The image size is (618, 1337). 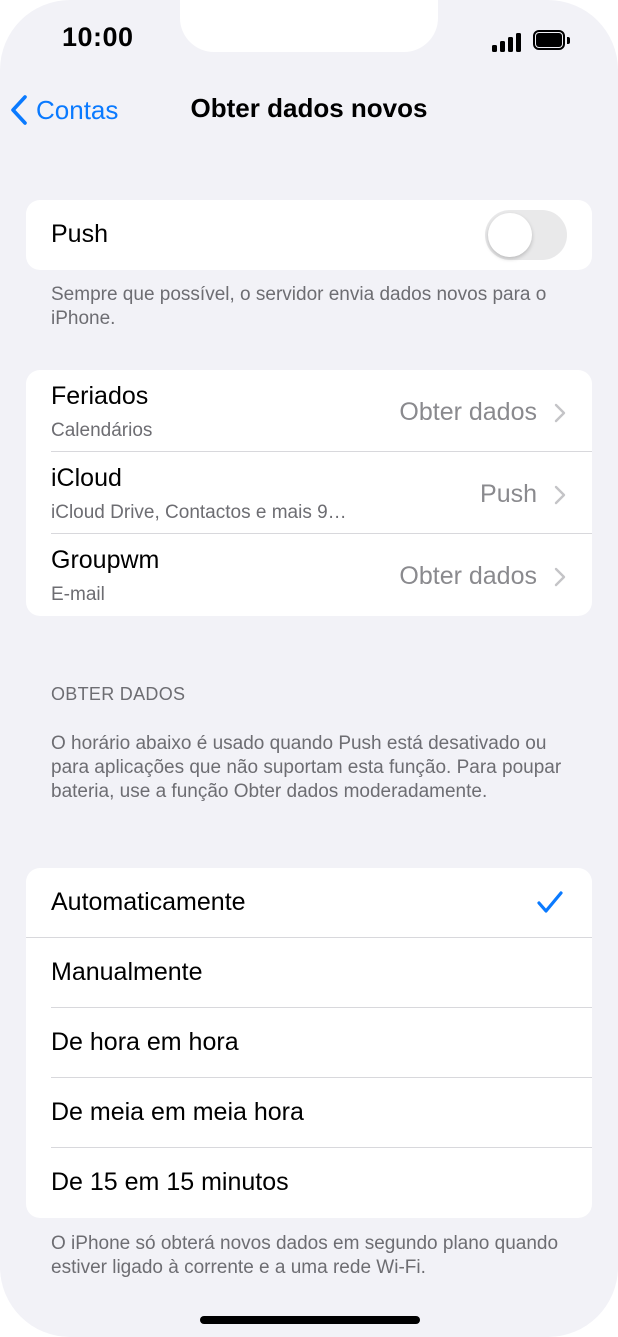 I want to click on option-label: De meia em meia hora, so click(x=177, y=1112).